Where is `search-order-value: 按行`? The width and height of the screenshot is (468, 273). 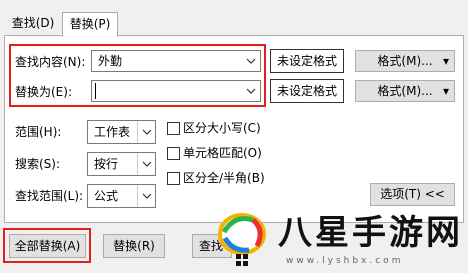 search-order-value: 按行 is located at coordinates (106, 164).